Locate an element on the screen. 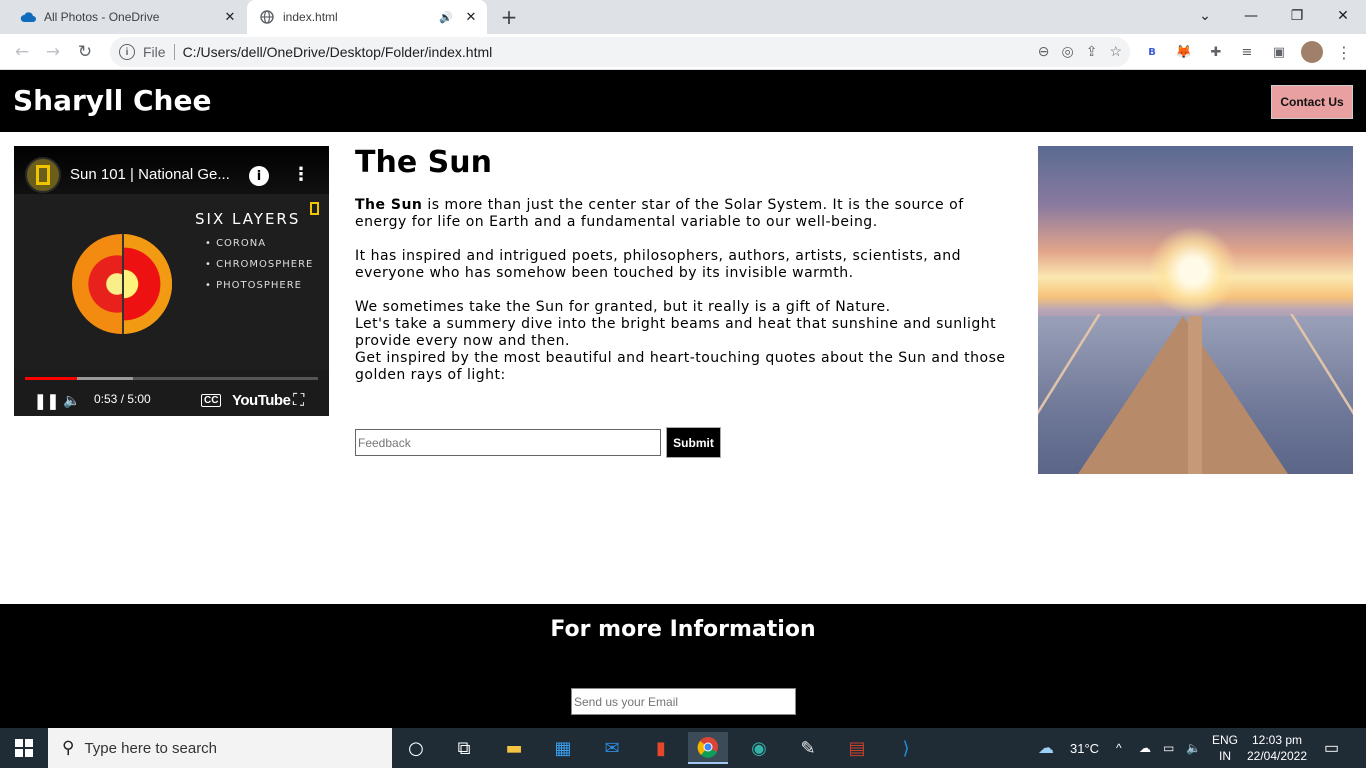 This screenshot has width=1366, height=768. taskbar-search-box: ⚲ Type here to search is located at coordinates (220, 748).